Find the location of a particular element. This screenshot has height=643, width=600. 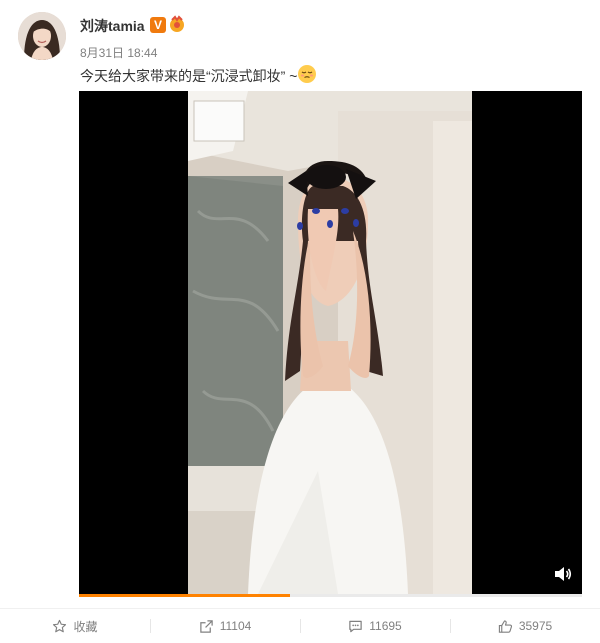

avatar-image is located at coordinates (42, 36).